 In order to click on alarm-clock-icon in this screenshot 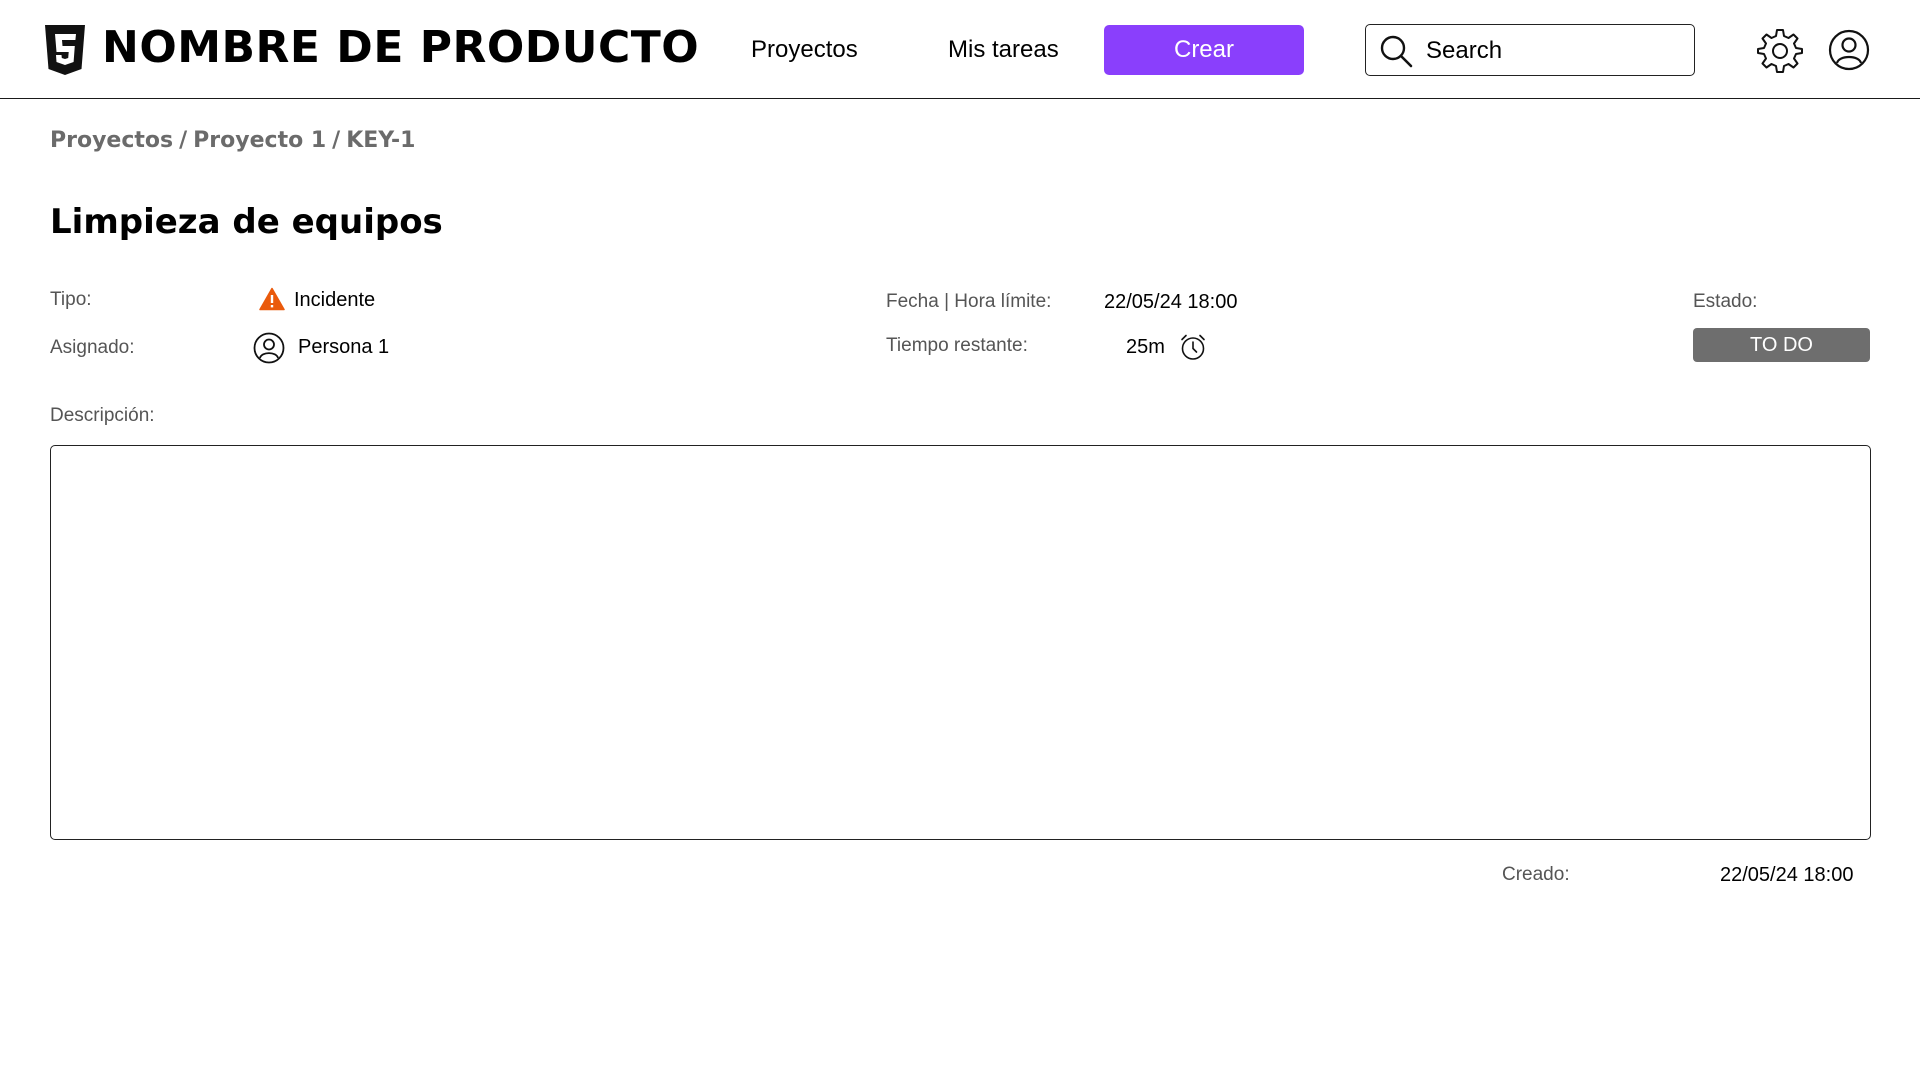, I will do `click(1193, 347)`.